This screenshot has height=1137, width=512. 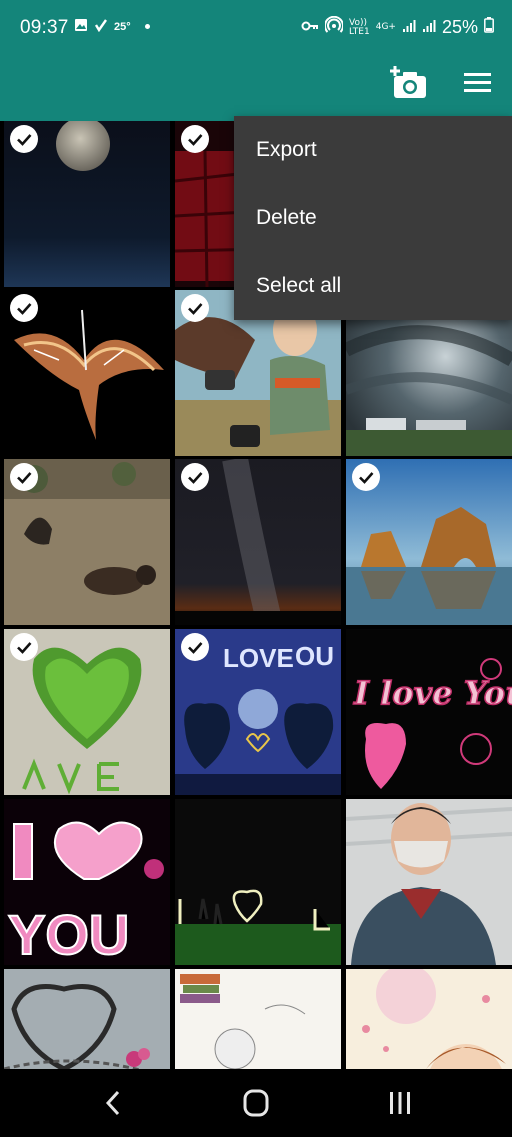 What do you see at coordinates (334, 27) in the screenshot?
I see `hotspot-icon` at bounding box center [334, 27].